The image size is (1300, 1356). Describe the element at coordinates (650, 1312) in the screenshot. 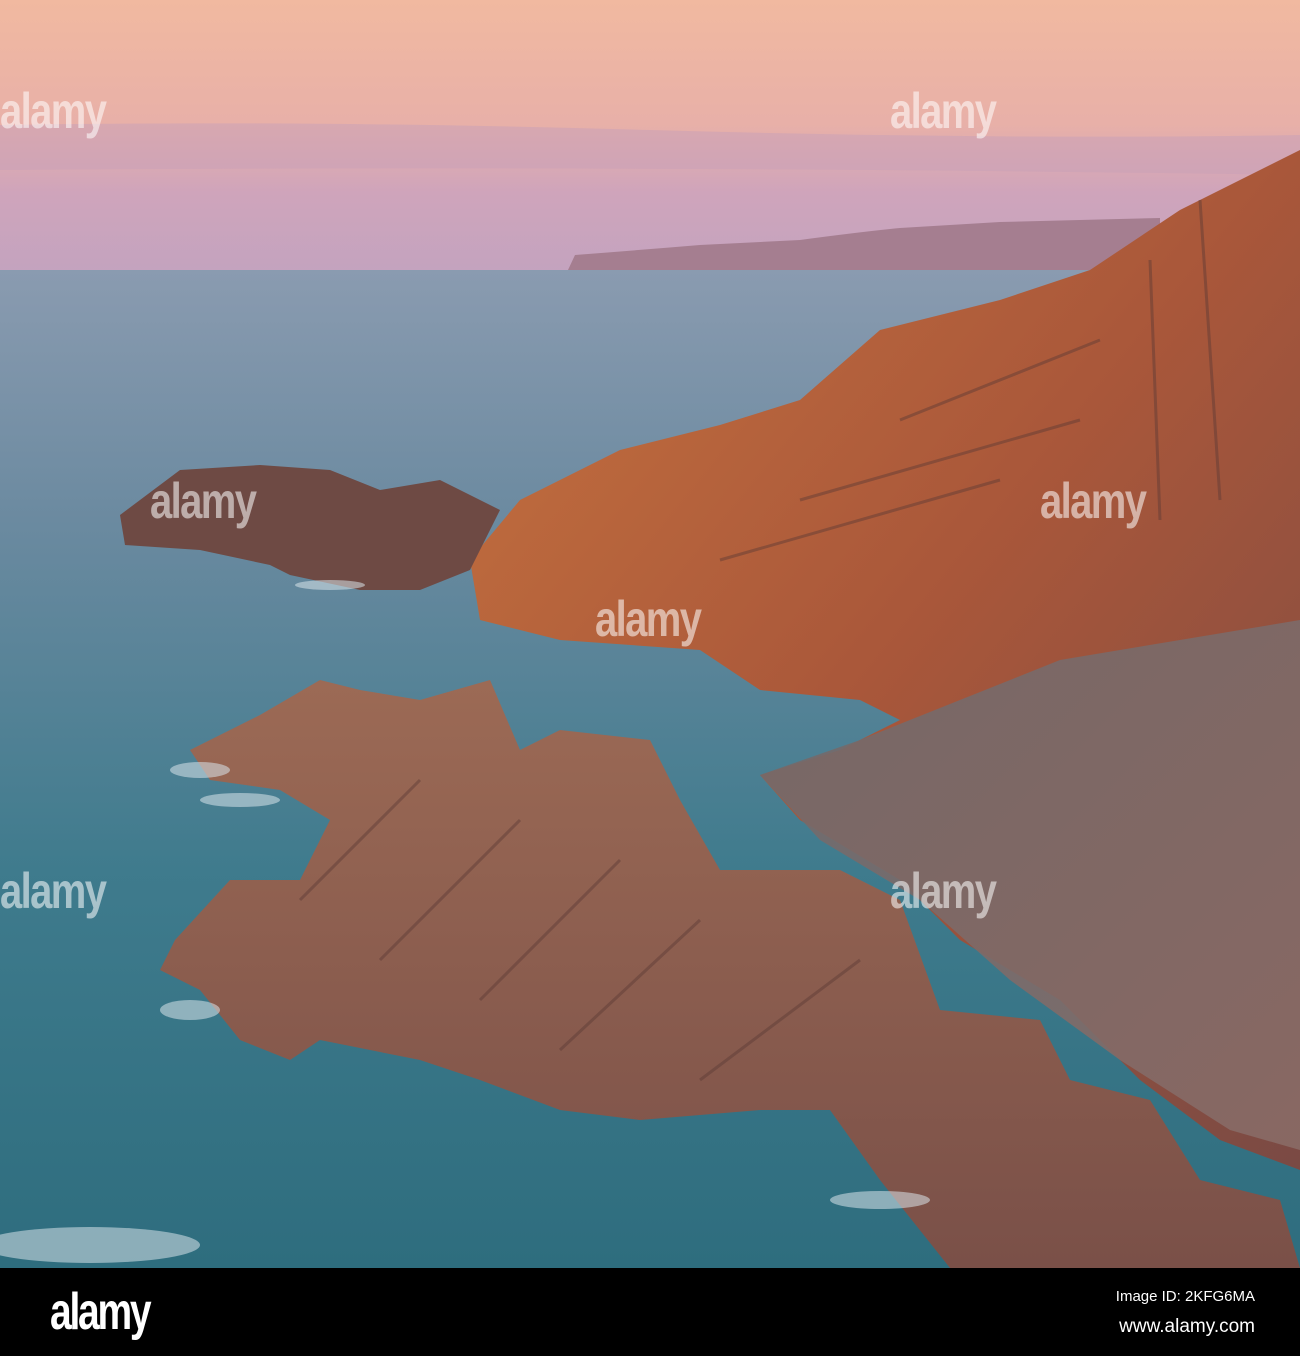

I see `footer-bar: alamy Image ID: 2KFG6MA www.alamy.com` at that location.